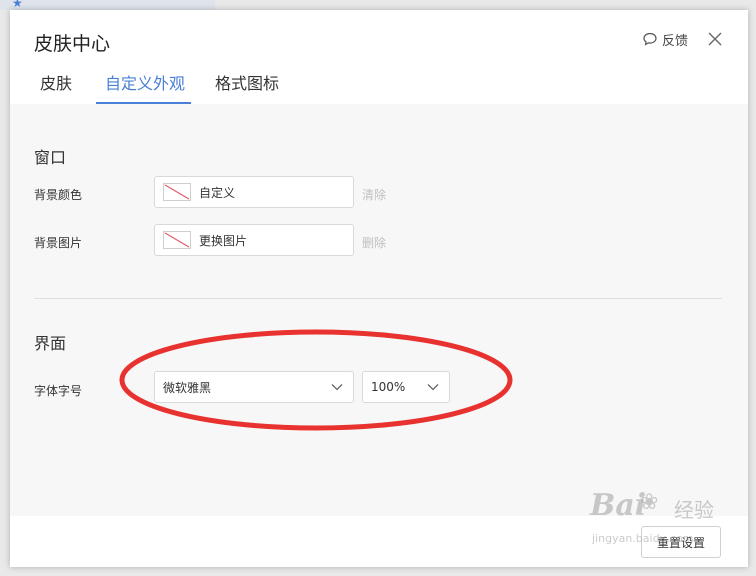 This screenshot has height=576, width=756. I want to click on clear-color-button: 清除, so click(374, 194).